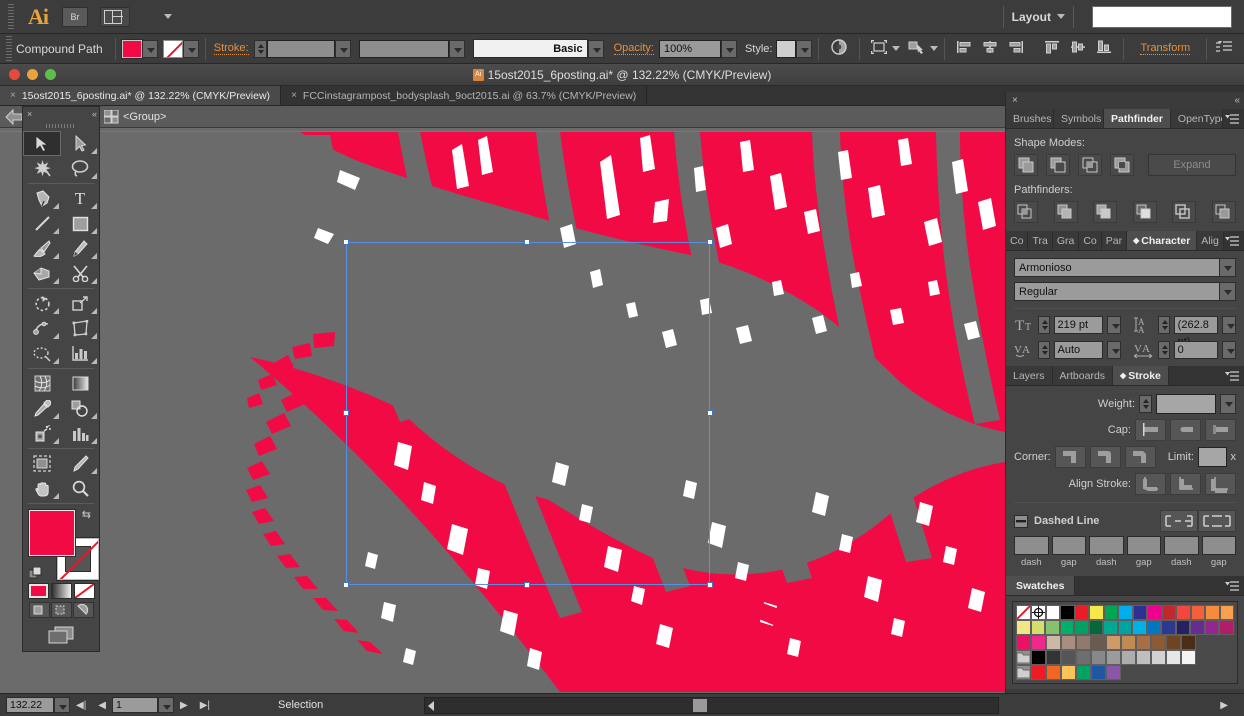 The image size is (1244, 716). Describe the element at coordinates (1113, 350) in the screenshot. I see `kerning-dropdown` at that location.